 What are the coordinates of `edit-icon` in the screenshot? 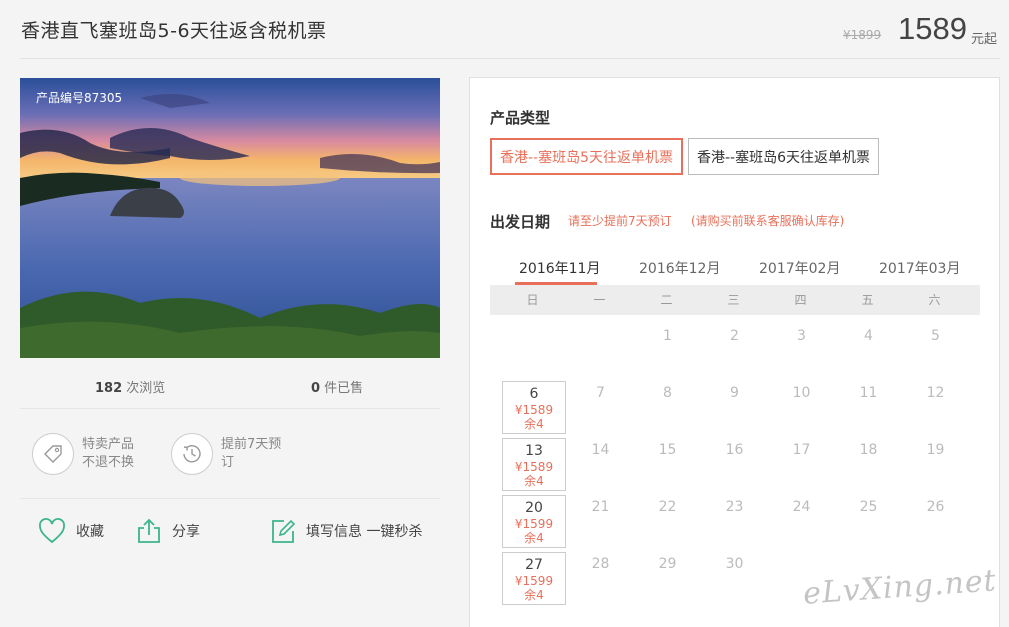 It's located at (284, 531).